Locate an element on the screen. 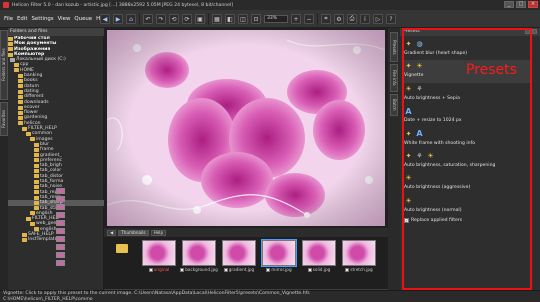 The height and width of the screenshot is (302, 540). menu-queue: Queue is located at coordinates (83, 19).